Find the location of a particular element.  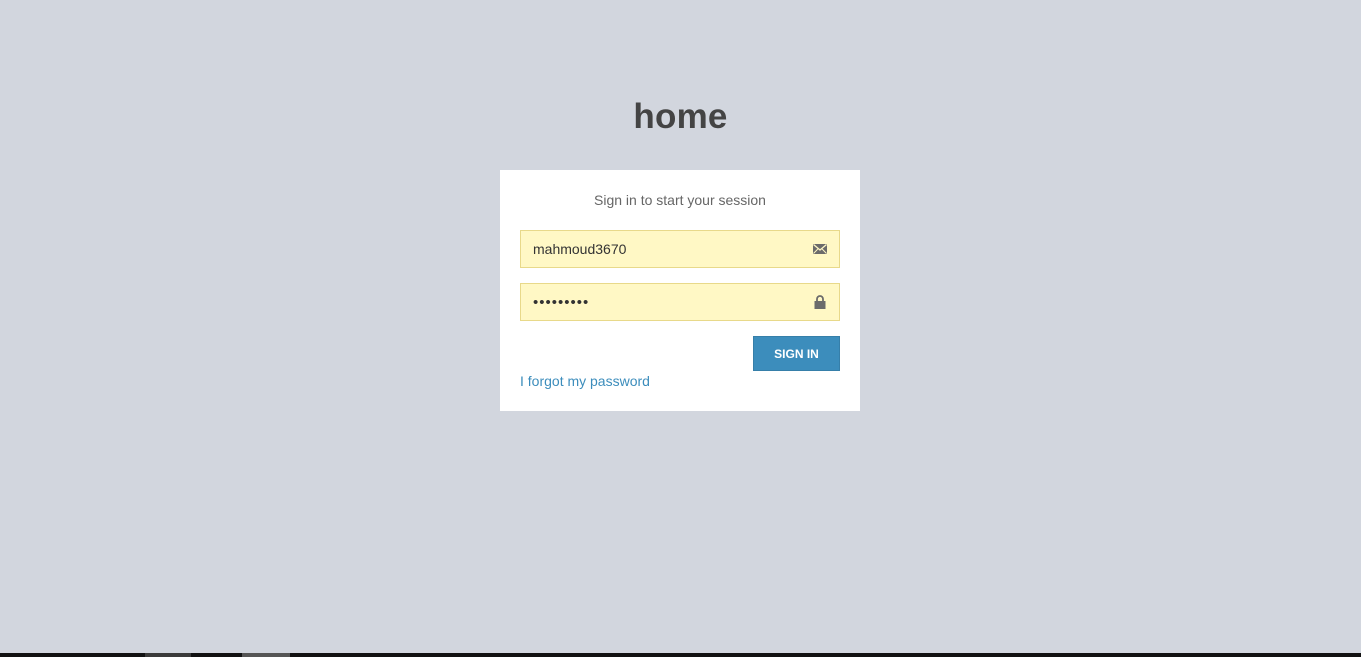

login-message: Sign in to start your session is located at coordinates (680, 200).